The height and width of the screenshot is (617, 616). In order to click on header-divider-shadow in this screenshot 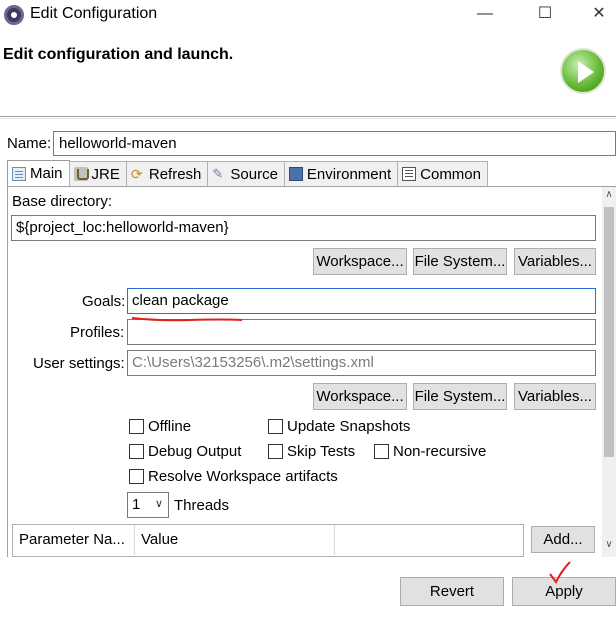, I will do `click(308, 118)`.